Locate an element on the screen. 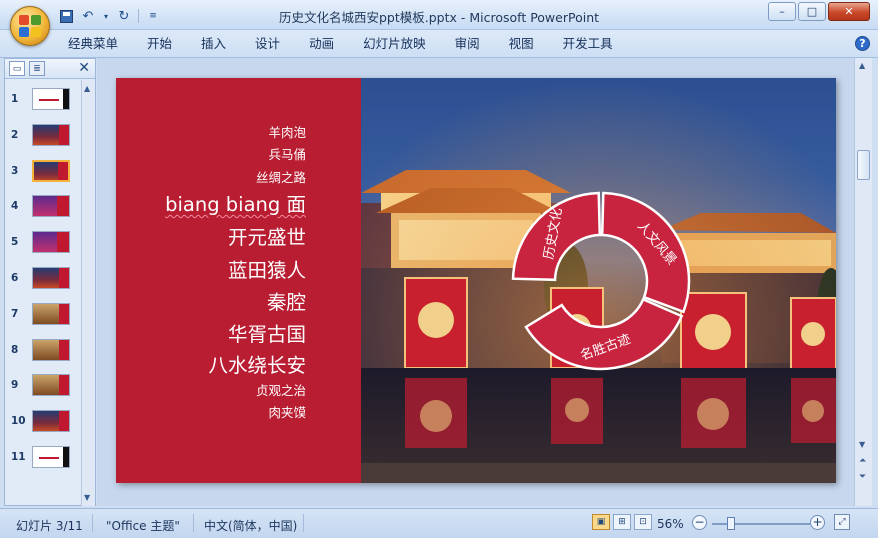 The width and height of the screenshot is (878, 538). menu-items: 经典菜单 开始 插入 设计 动画 幻灯片放映 审阅 视图 开发工具 is located at coordinates (355, 44).